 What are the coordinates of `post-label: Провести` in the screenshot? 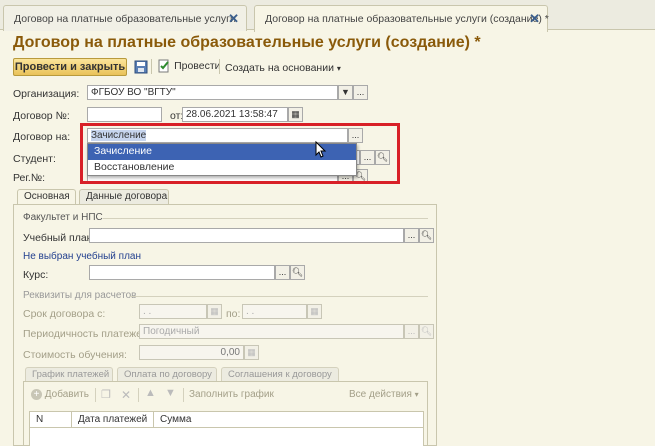 It's located at (197, 65).